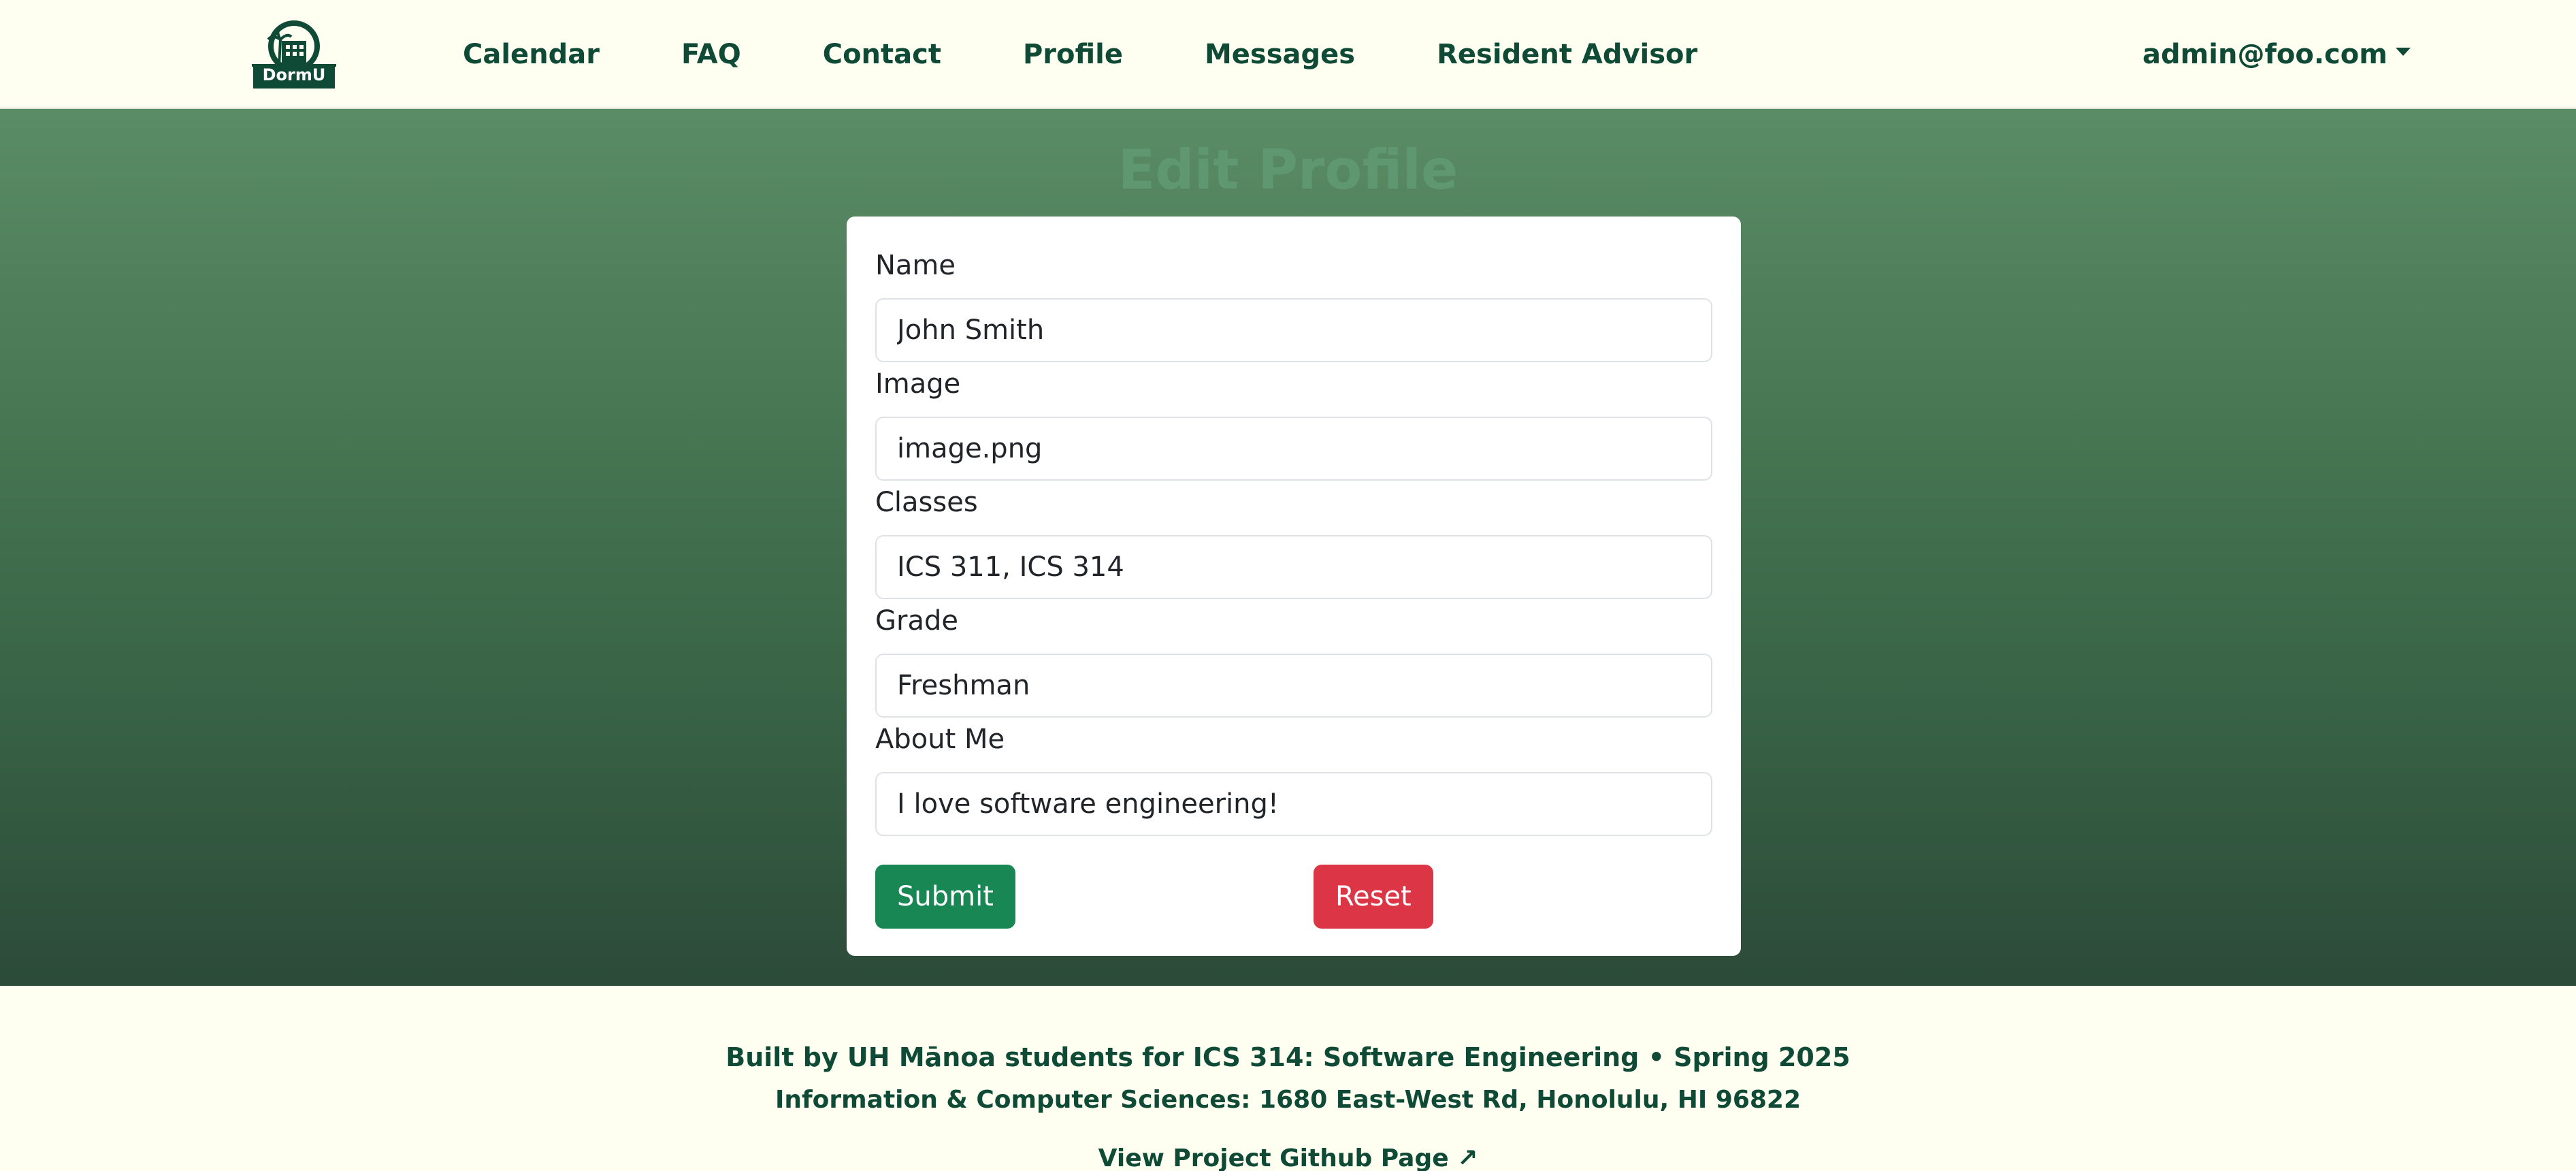 The height and width of the screenshot is (1171, 2576). What do you see at coordinates (2264, 54) in the screenshot?
I see `user-email: admin@foo.com` at bounding box center [2264, 54].